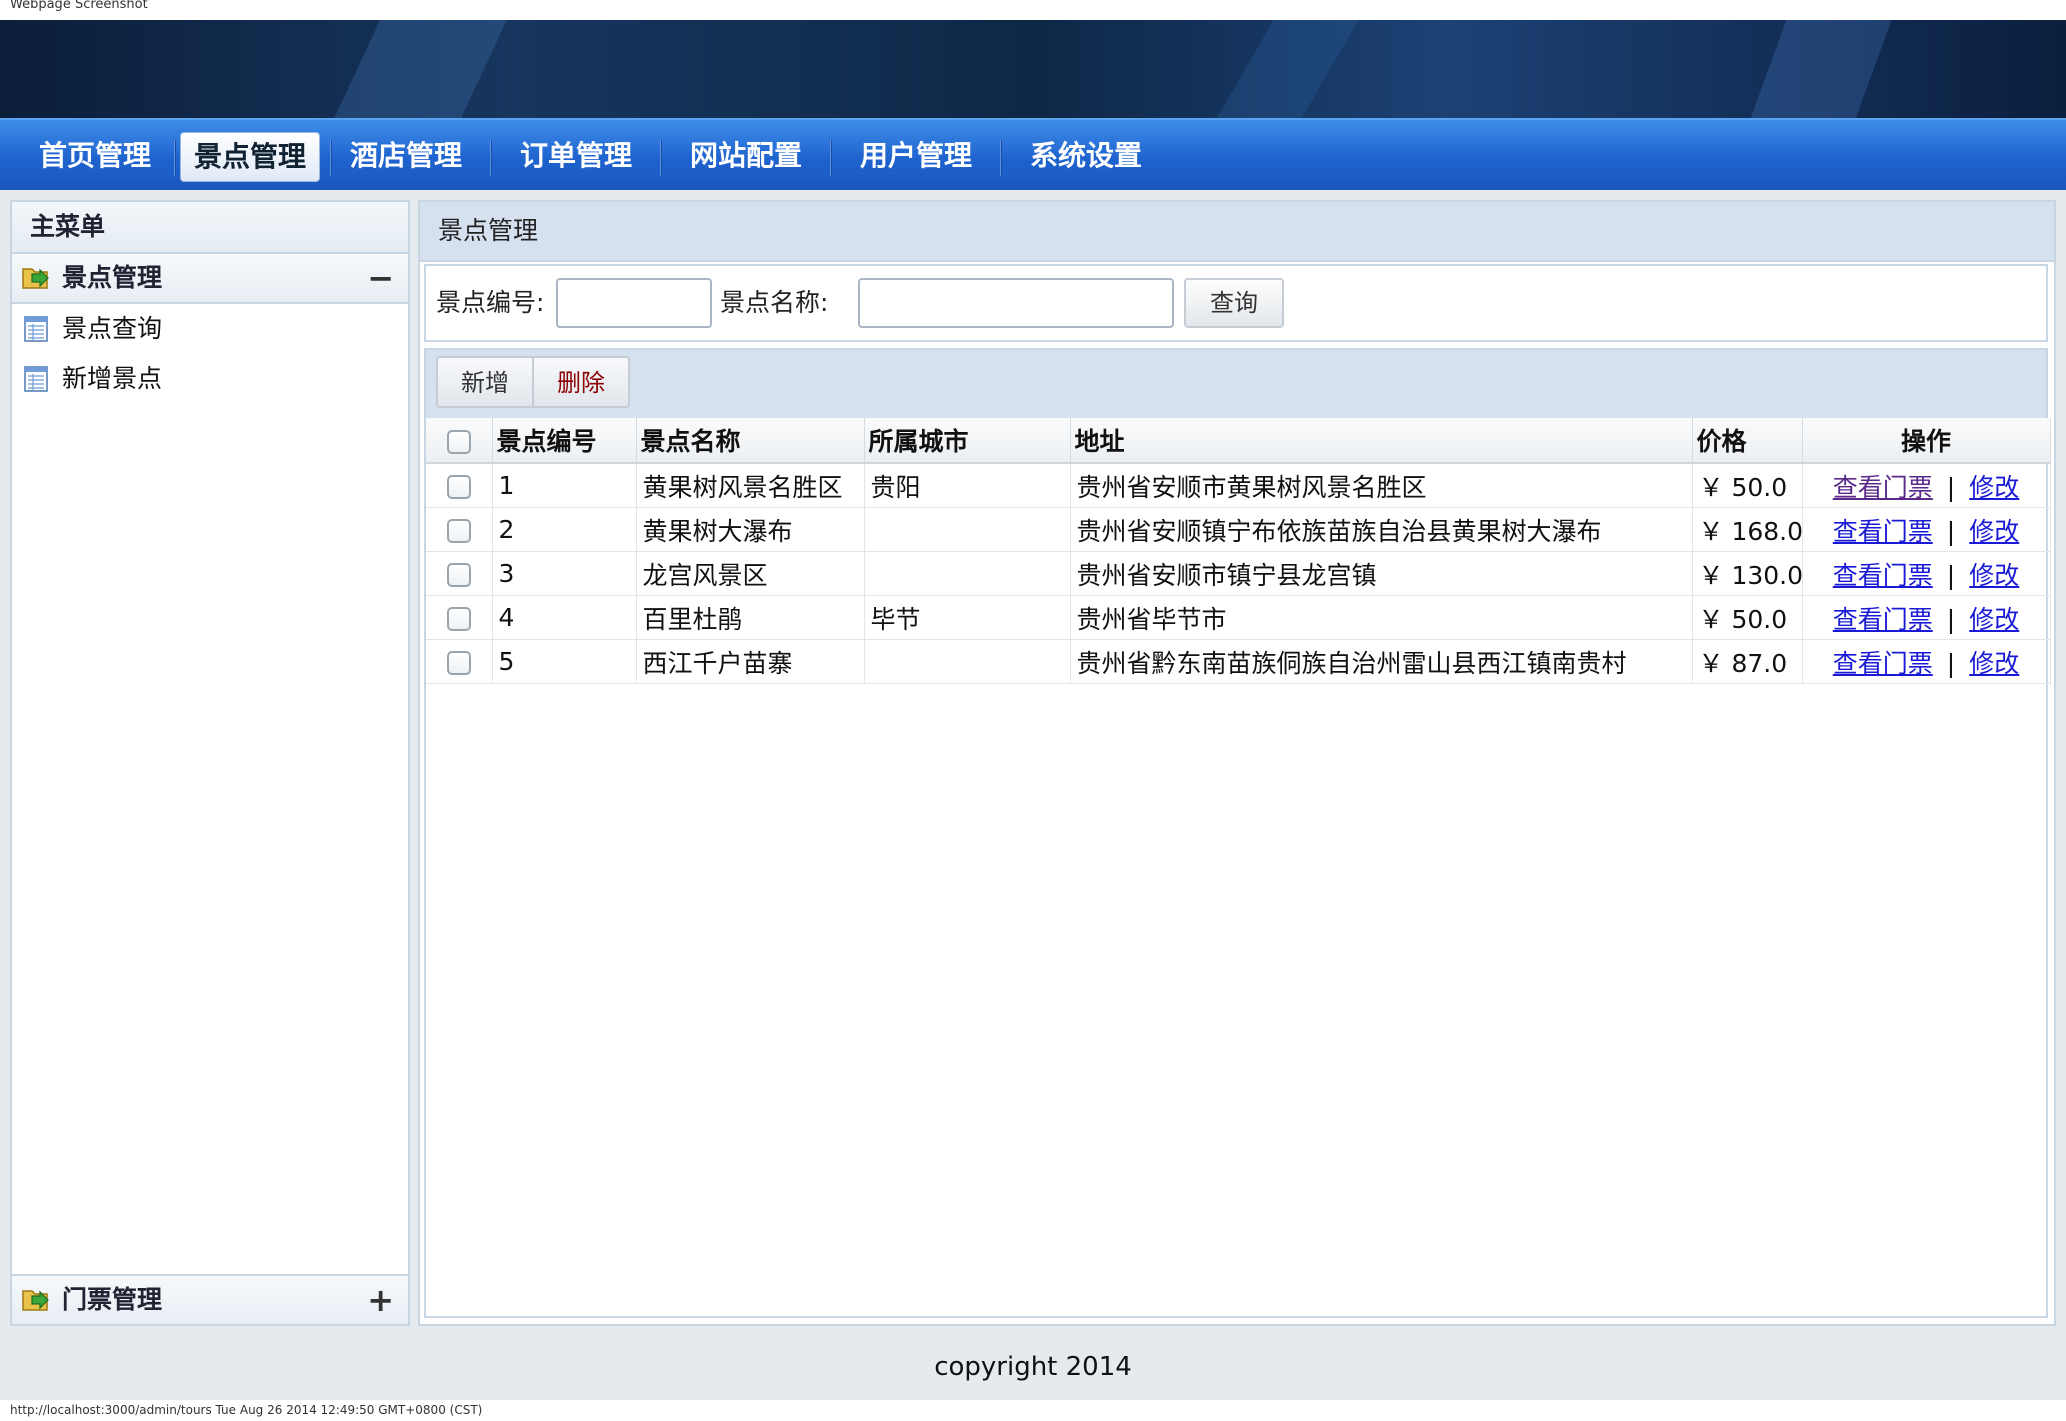  What do you see at coordinates (564, 661) in the screenshot?
I see `cell-id: 5` at bounding box center [564, 661].